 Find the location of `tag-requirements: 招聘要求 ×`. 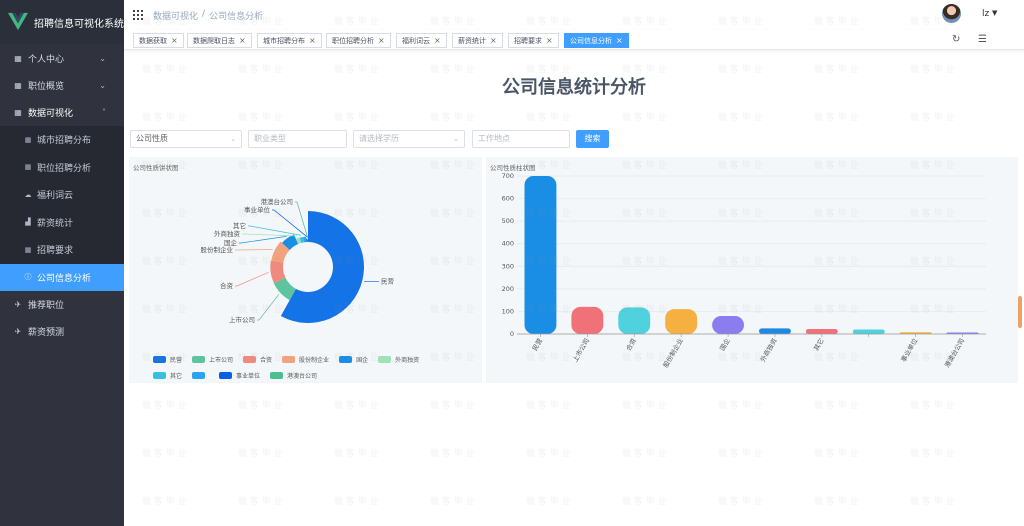

tag-requirements: 招聘要求 × is located at coordinates (533, 40).